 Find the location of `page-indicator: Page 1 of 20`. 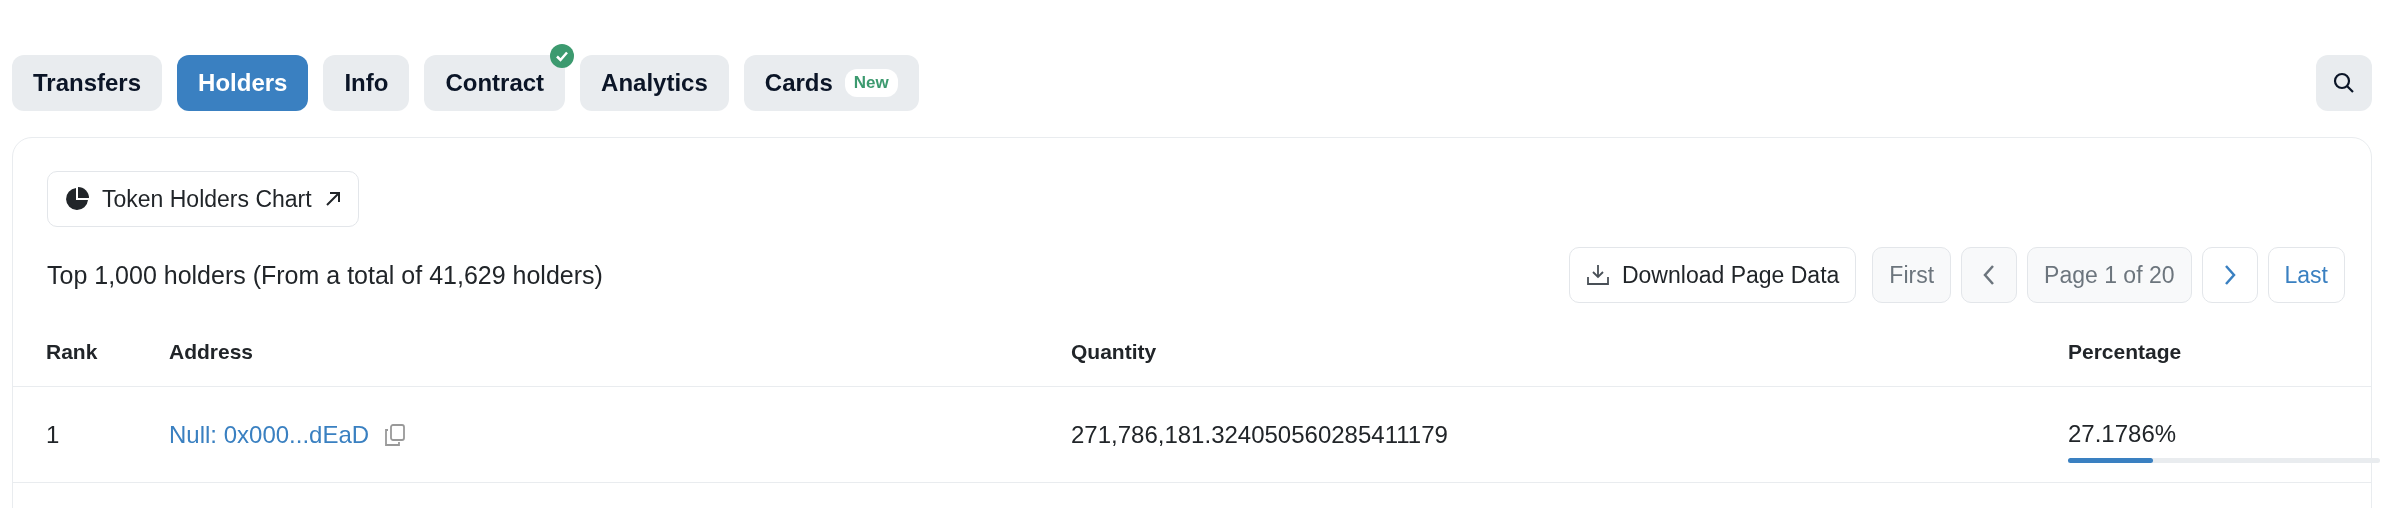

page-indicator: Page 1 of 20 is located at coordinates (2109, 275).